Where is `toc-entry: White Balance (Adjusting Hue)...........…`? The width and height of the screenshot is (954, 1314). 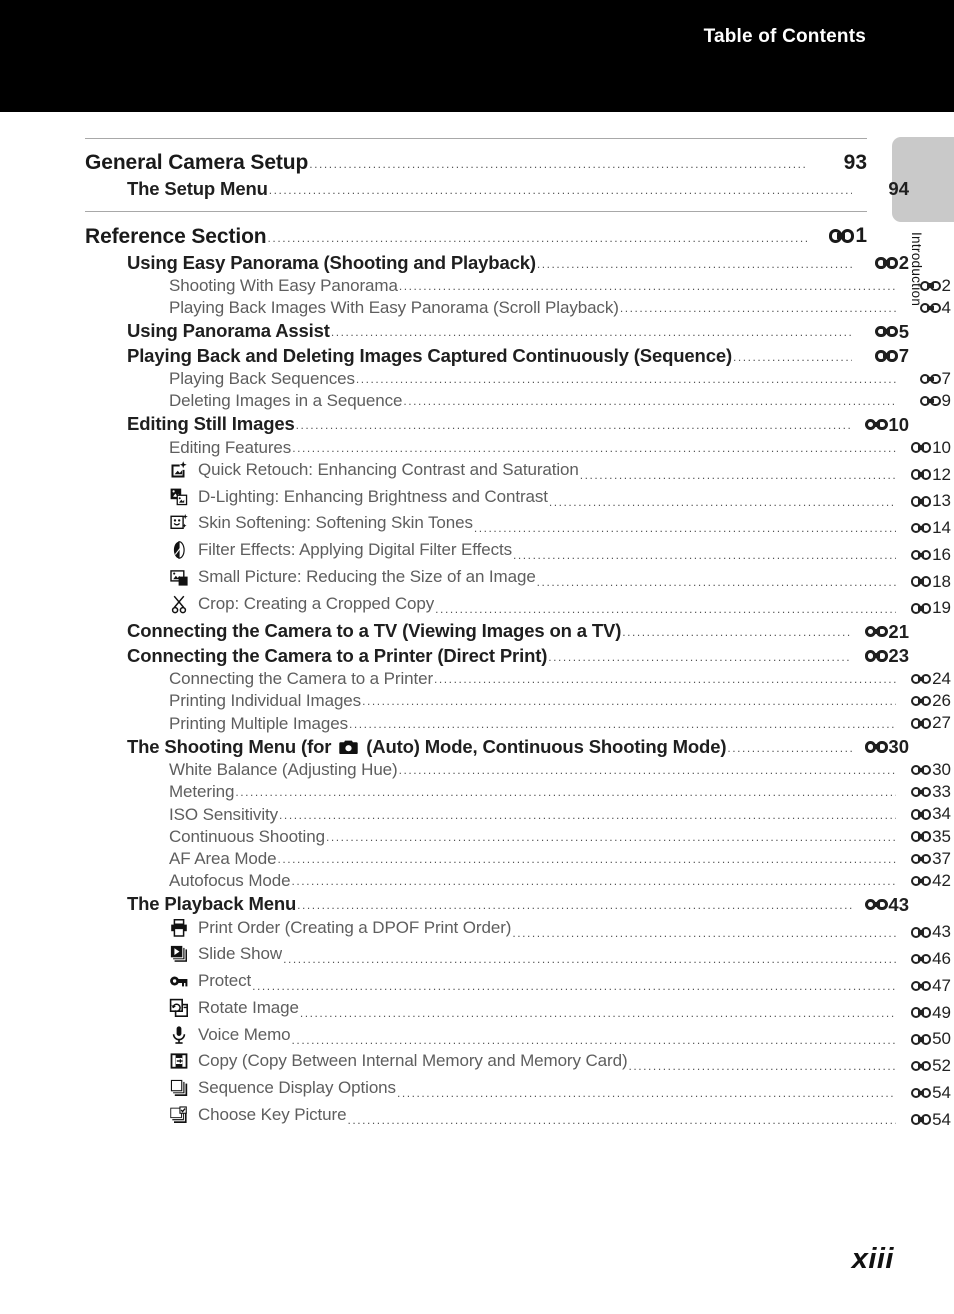 toc-entry: White Balance (Adjusting Hue)...........… is located at coordinates (560, 770).